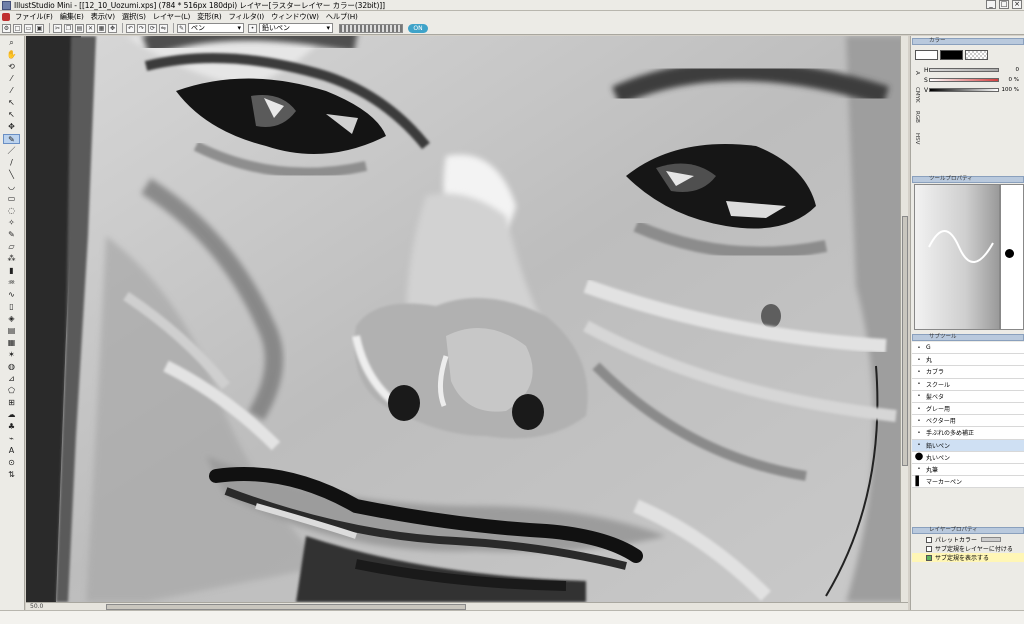 This screenshot has width=1024, height=624. I want to click on rectangle-select-icon: ▭, so click(11, 199).